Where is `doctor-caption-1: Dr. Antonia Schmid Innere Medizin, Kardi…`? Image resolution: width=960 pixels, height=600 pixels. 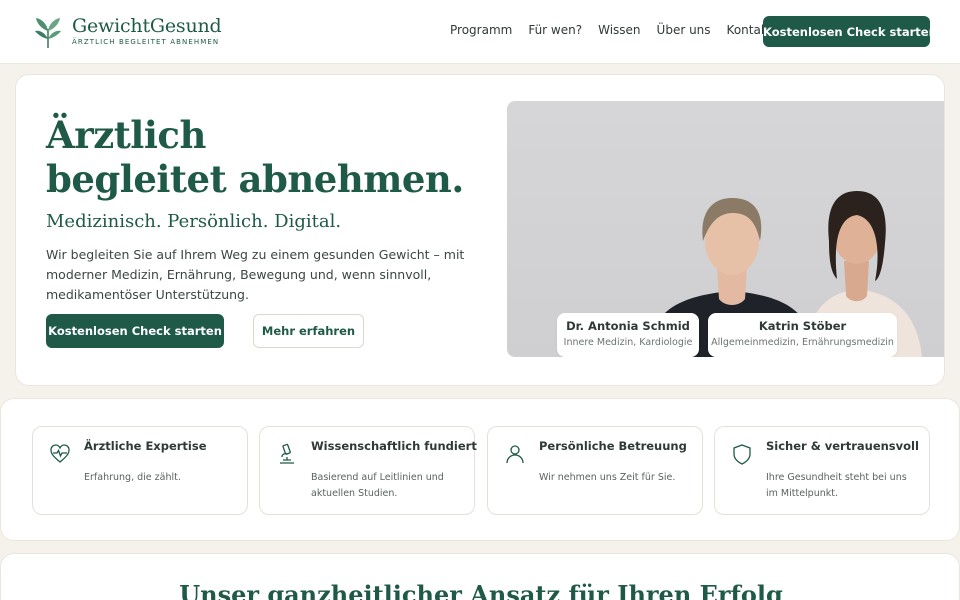
doctor-caption-1: Dr. Antonia Schmid Innere Medizin, Kardi… is located at coordinates (628, 335).